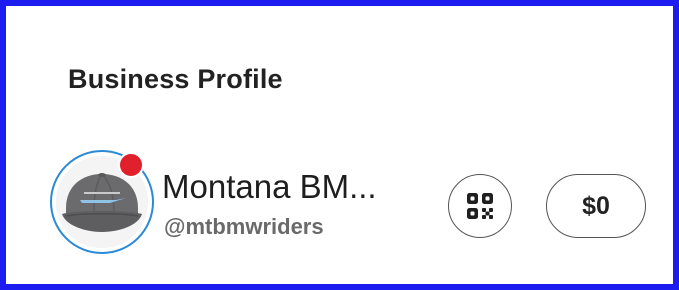 This screenshot has height=290, width=679. Describe the element at coordinates (244, 226) in the screenshot. I see `business-handle: @mtbmwriders` at that location.